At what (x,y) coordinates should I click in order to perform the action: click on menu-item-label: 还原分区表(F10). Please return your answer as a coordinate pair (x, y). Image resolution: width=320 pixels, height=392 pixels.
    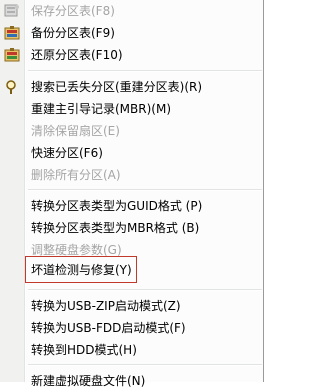
    Looking at the image, I should click on (77, 55).